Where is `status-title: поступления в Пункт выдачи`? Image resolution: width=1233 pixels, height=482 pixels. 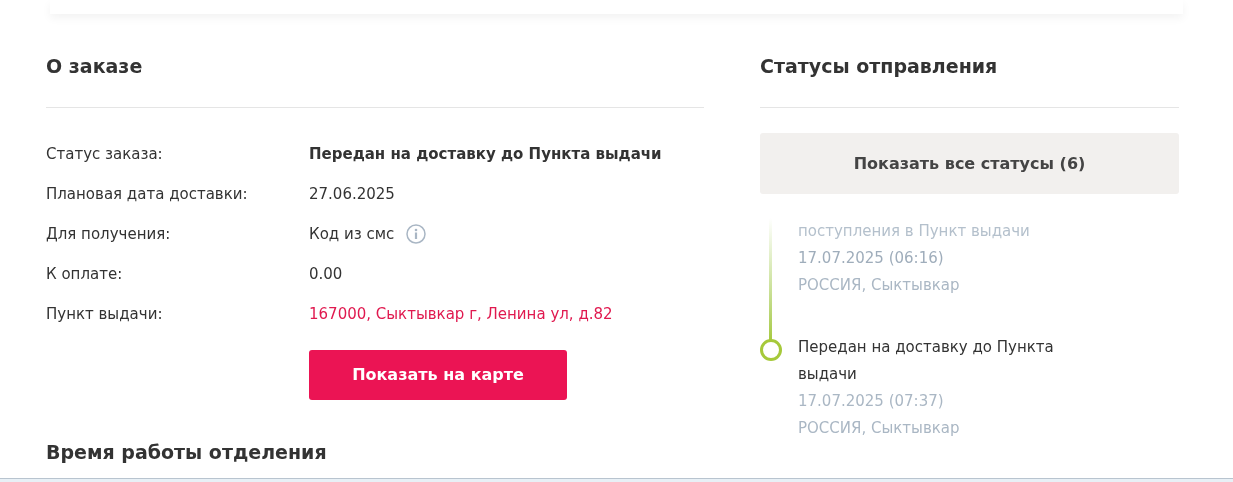
status-title: поступления в Пункт выдачи is located at coordinates (914, 231).